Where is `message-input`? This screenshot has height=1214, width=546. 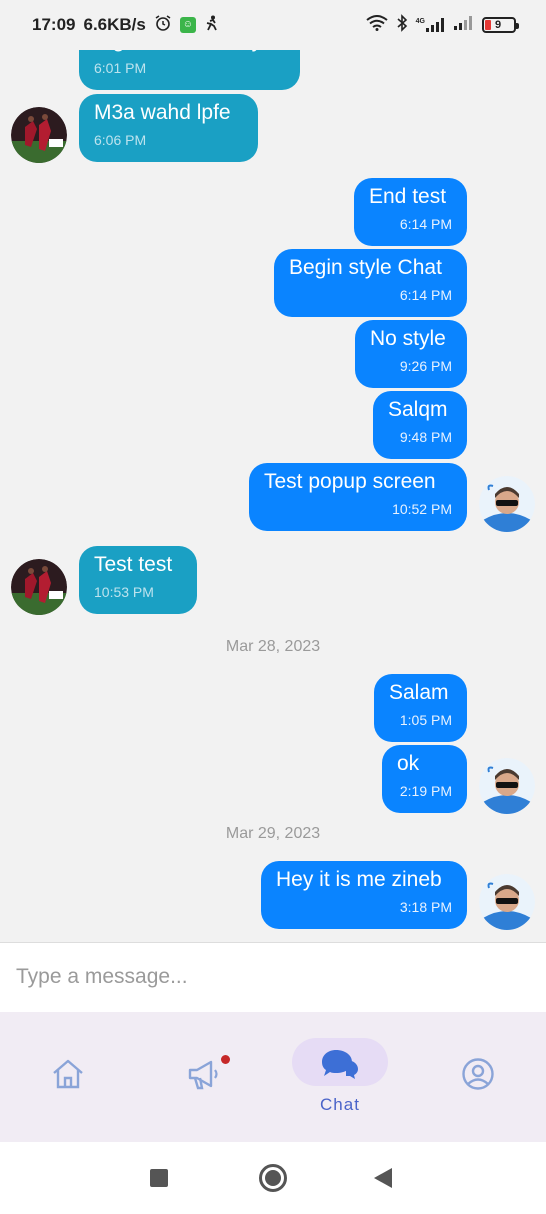
message-input is located at coordinates (271, 977).